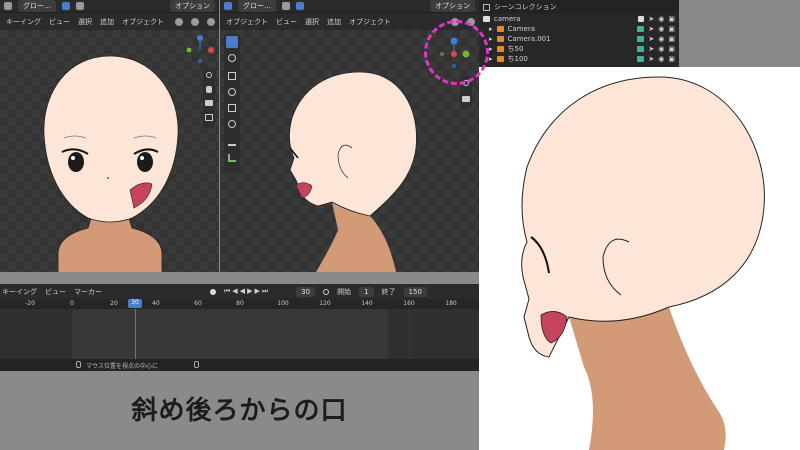 This screenshot has height=450, width=800. Describe the element at coordinates (110, 243) in the screenshot. I see `front-neck-shoulders` at that location.